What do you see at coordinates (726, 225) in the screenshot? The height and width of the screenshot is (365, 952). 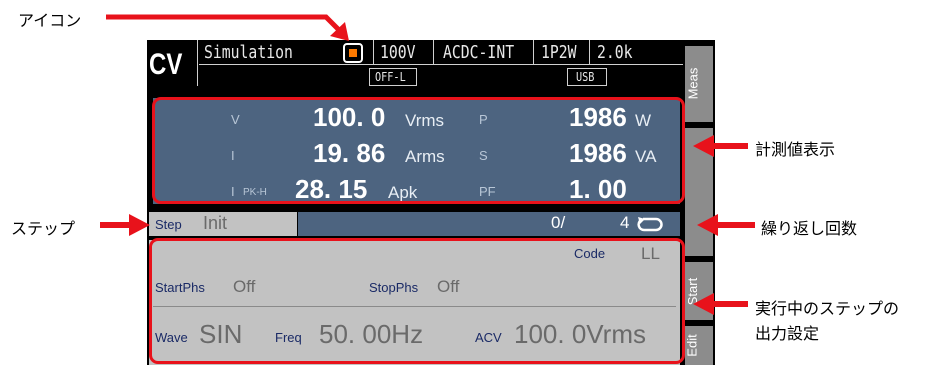 I see `arrow-repeat-count` at bounding box center [726, 225].